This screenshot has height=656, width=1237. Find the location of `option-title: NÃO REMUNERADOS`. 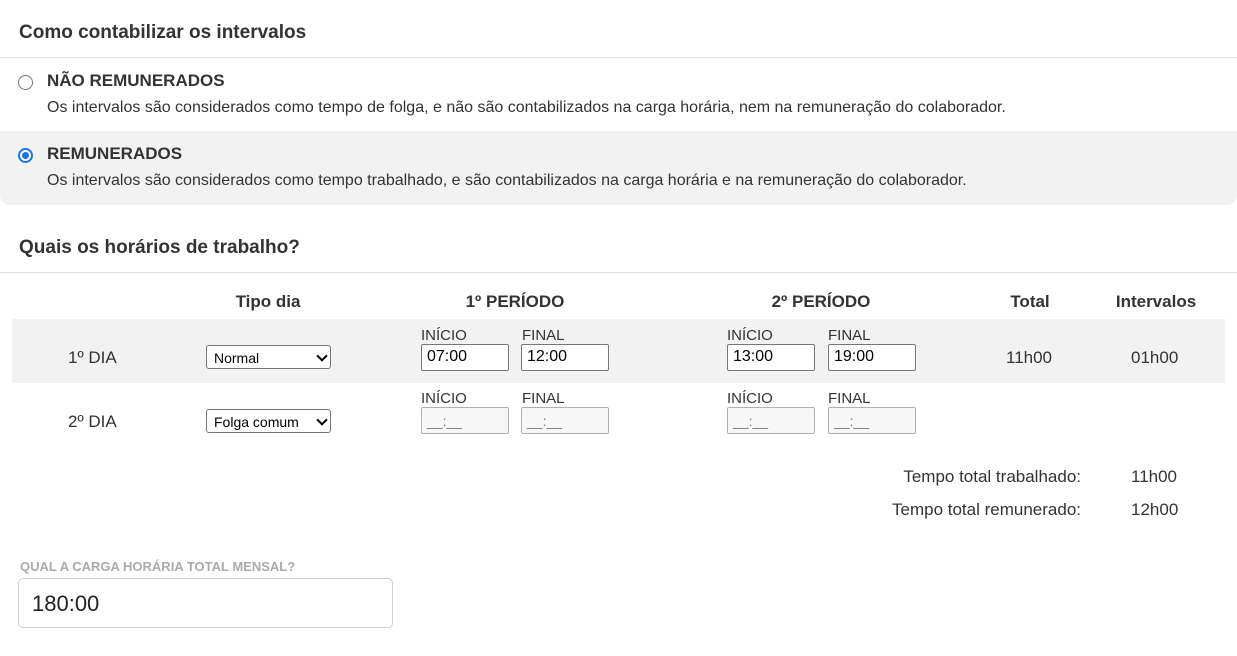

option-title: NÃO REMUNERADOS is located at coordinates (136, 80).